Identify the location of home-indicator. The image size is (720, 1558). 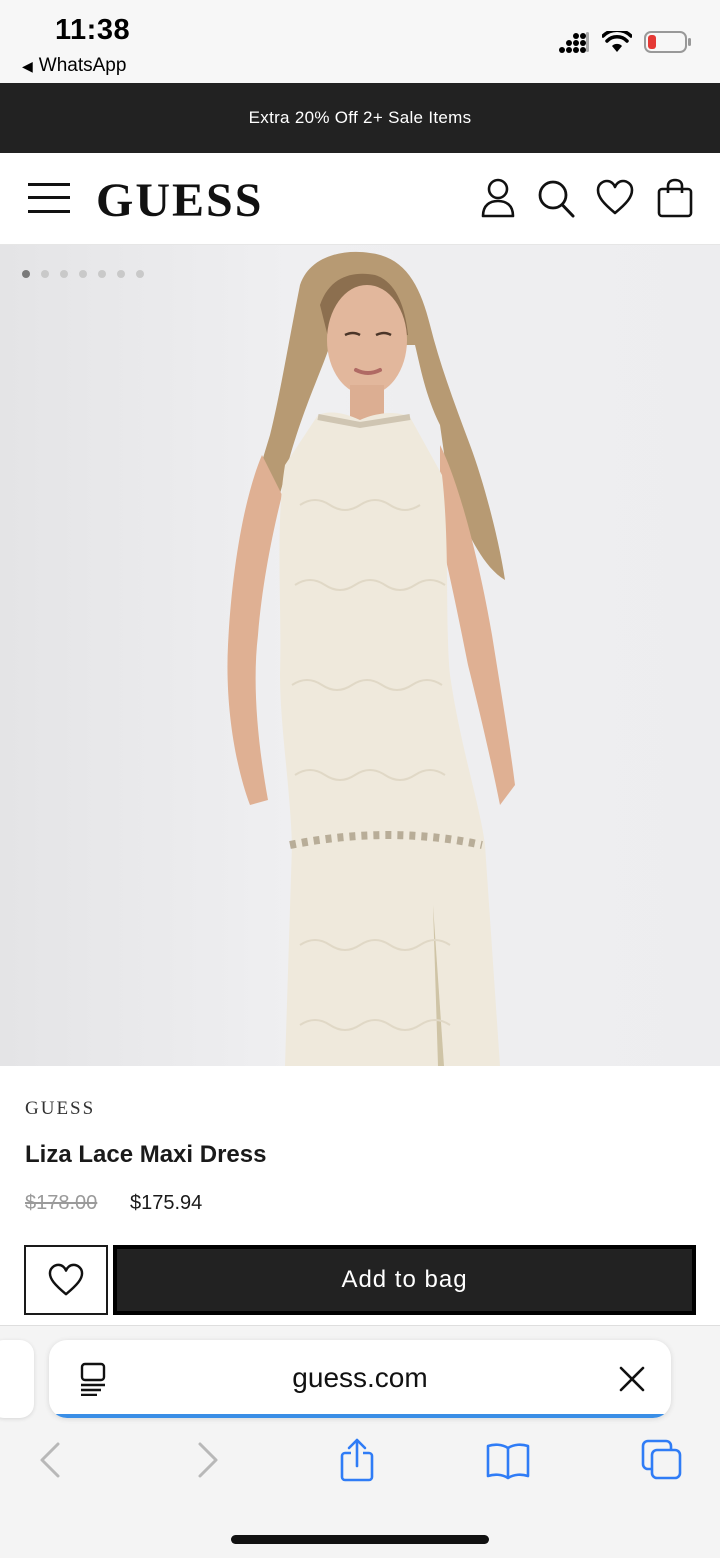
(360, 1539).